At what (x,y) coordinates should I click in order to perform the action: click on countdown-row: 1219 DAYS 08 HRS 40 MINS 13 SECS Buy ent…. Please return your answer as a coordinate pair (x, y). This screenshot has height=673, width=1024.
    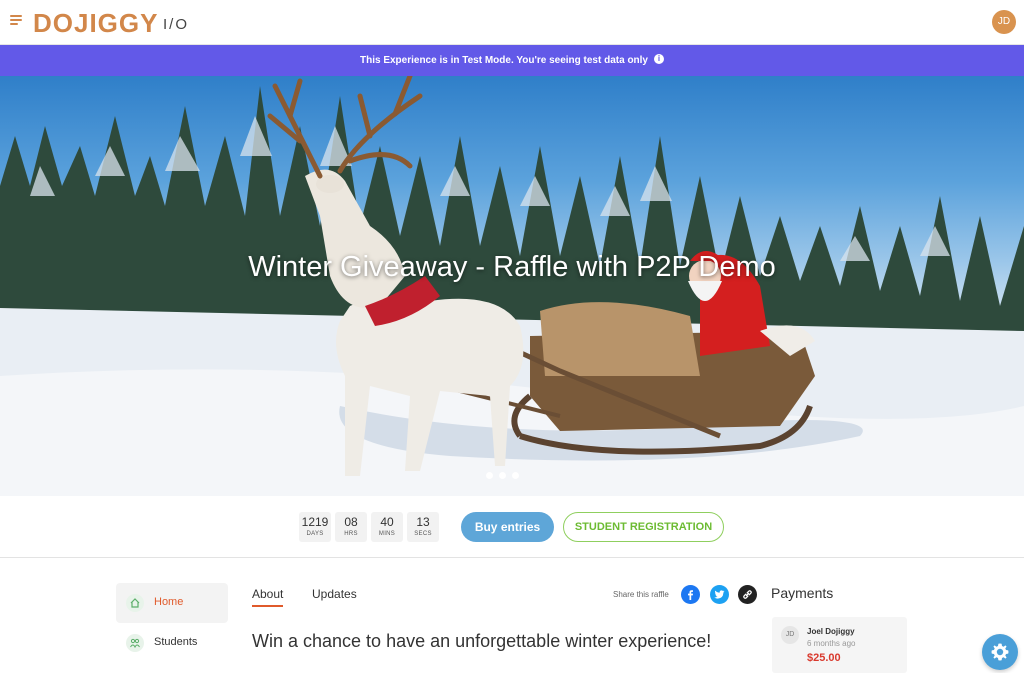
    Looking at the image, I should click on (512, 527).